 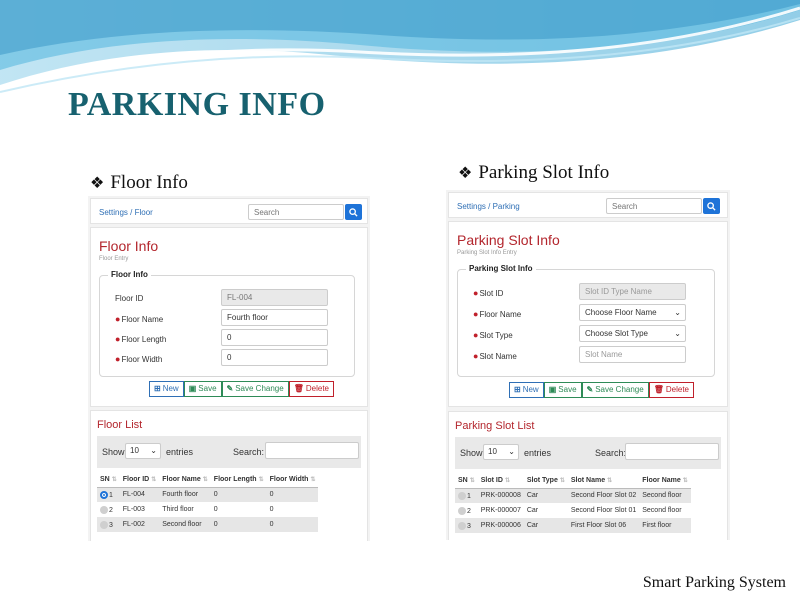 What do you see at coordinates (495, 356) in the screenshot?
I see `slot-name-label: ●Slot Name` at bounding box center [495, 356].